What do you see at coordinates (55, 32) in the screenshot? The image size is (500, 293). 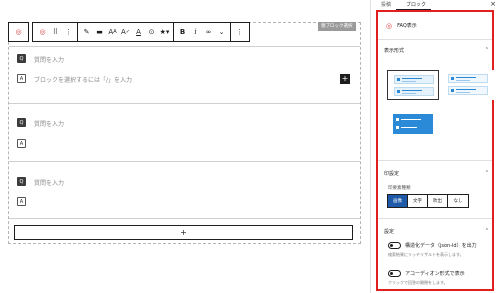 I see `drag-handle-icon: ⠿` at bounding box center [55, 32].